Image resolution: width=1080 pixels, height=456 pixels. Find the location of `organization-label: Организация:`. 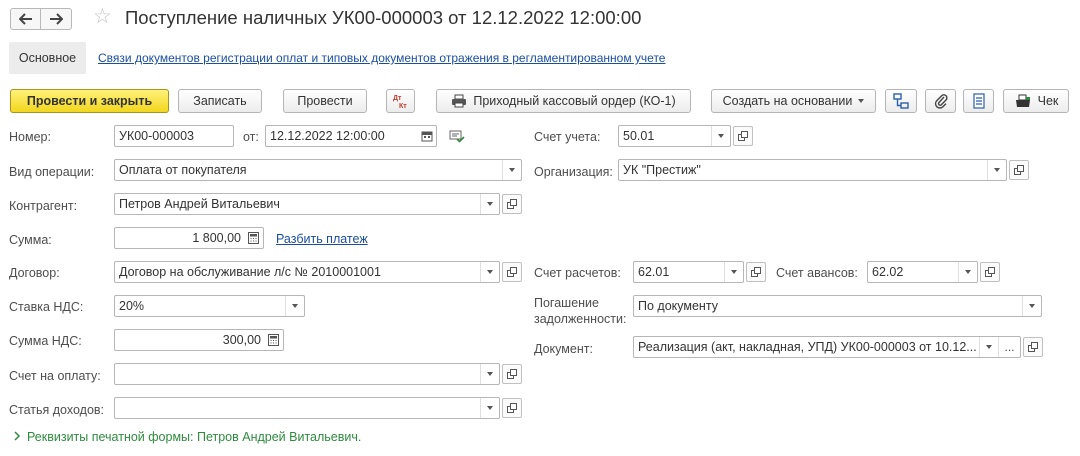

organization-label: Организация: is located at coordinates (573, 172).